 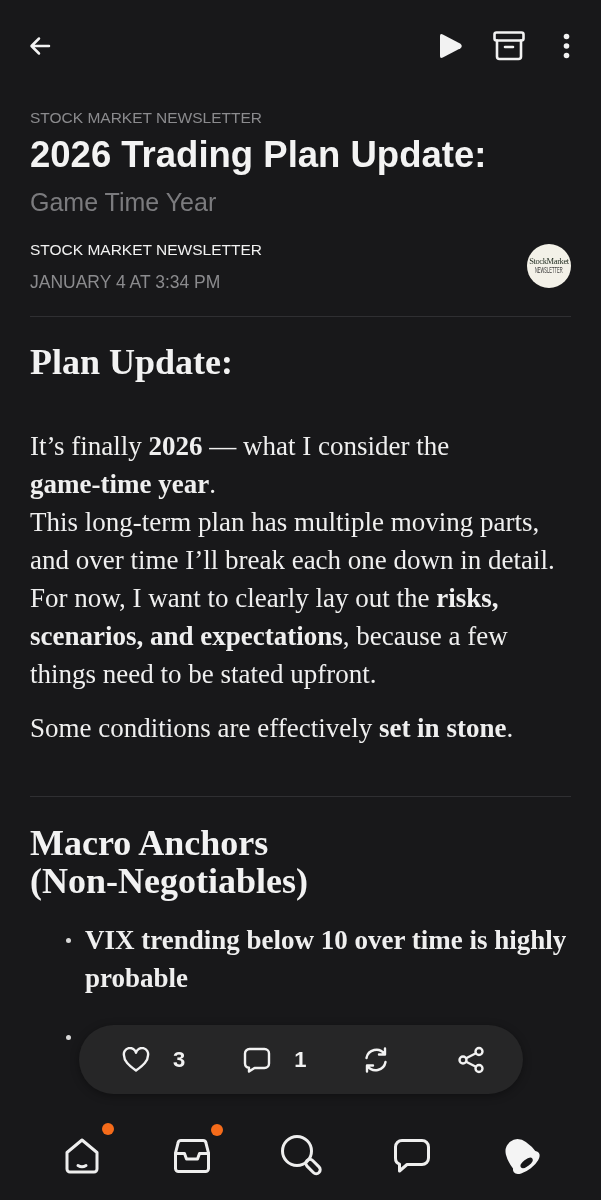 I want to click on comment-button: 1, so click(x=275, y=1059).